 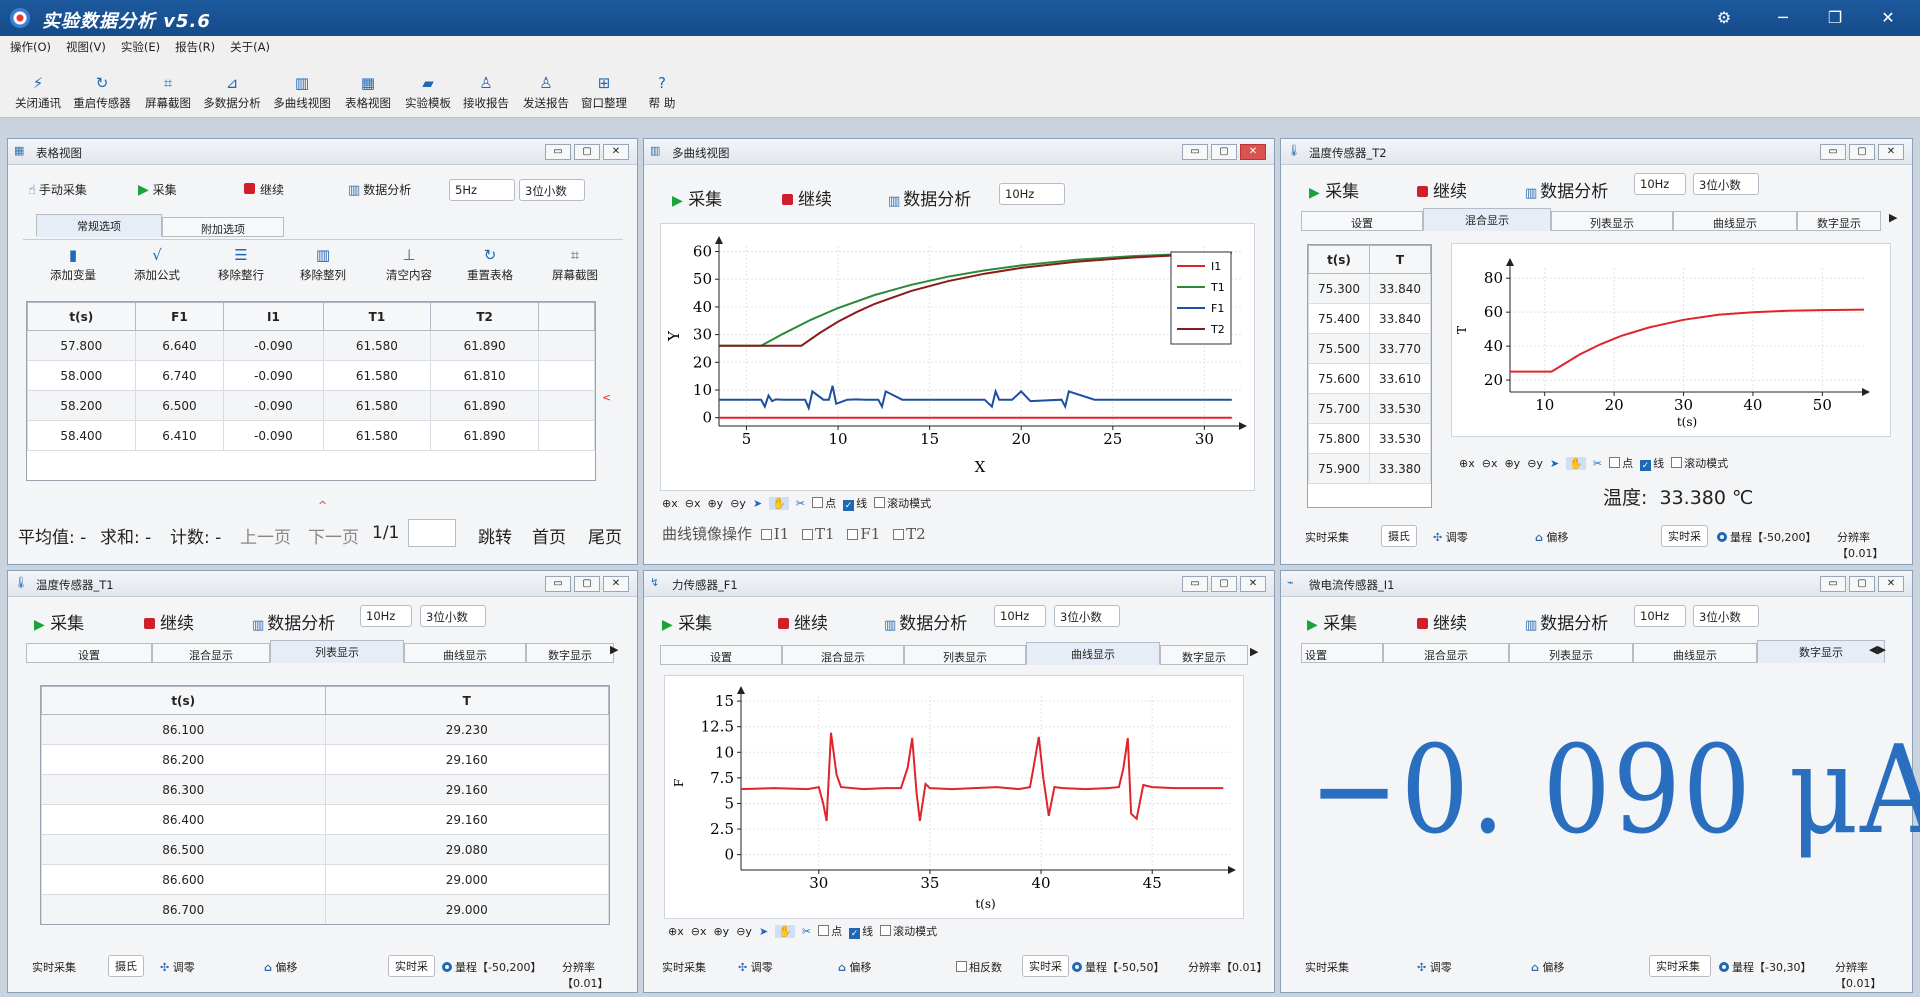 What do you see at coordinates (183, 819) in the screenshot?
I see `table-cell: 86.400` at bounding box center [183, 819].